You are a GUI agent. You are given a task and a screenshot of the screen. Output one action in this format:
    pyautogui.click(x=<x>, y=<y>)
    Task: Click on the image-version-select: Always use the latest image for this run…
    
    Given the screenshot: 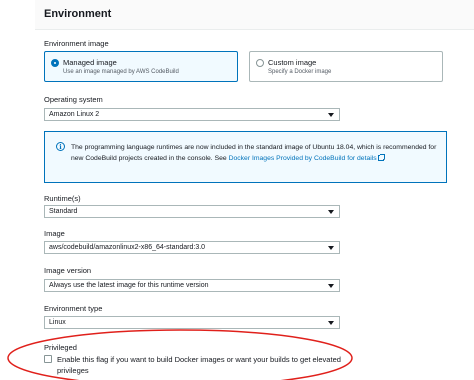 What is the action you would take?
    pyautogui.click(x=192, y=285)
    